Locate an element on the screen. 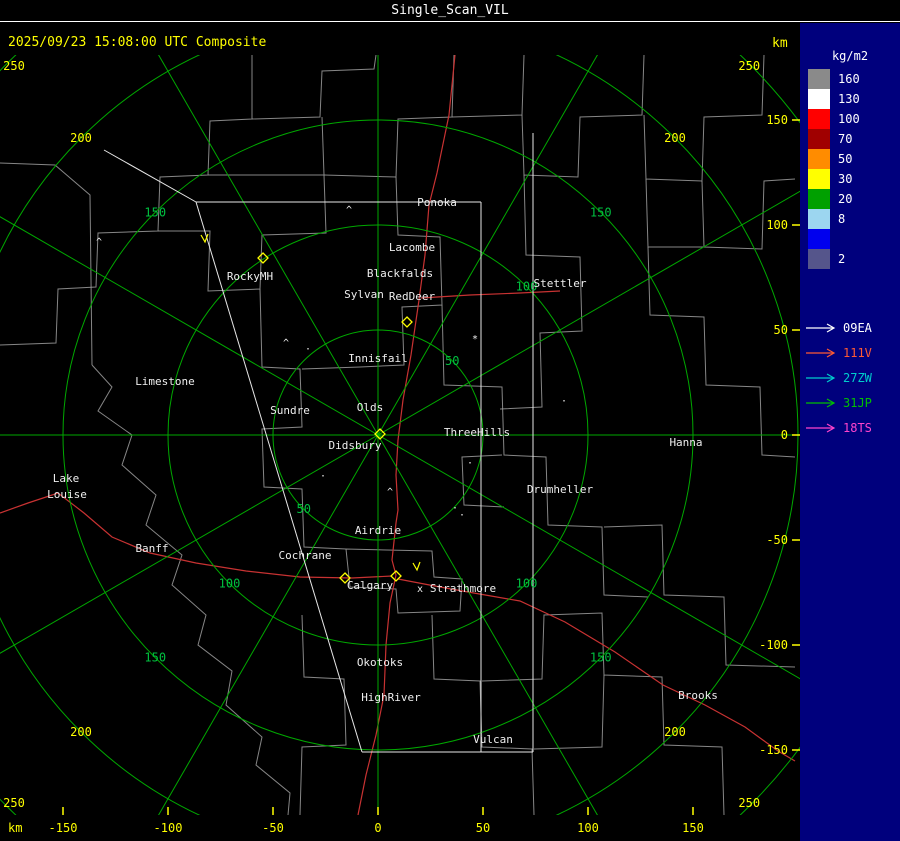 The width and height of the screenshot is (900, 841). city-label: Lake is located at coordinates (66, 478).